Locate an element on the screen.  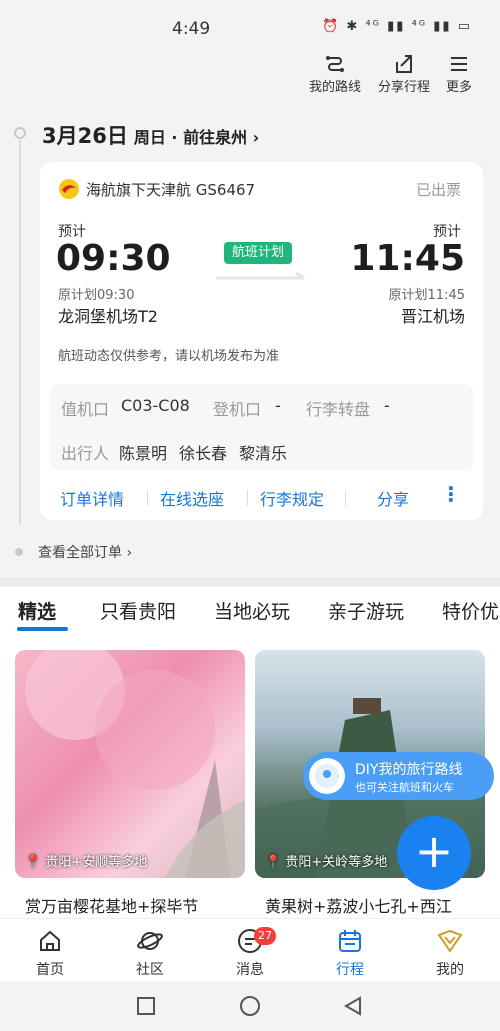
baggage-label: 行李转盘 is located at coordinates (338, 409).